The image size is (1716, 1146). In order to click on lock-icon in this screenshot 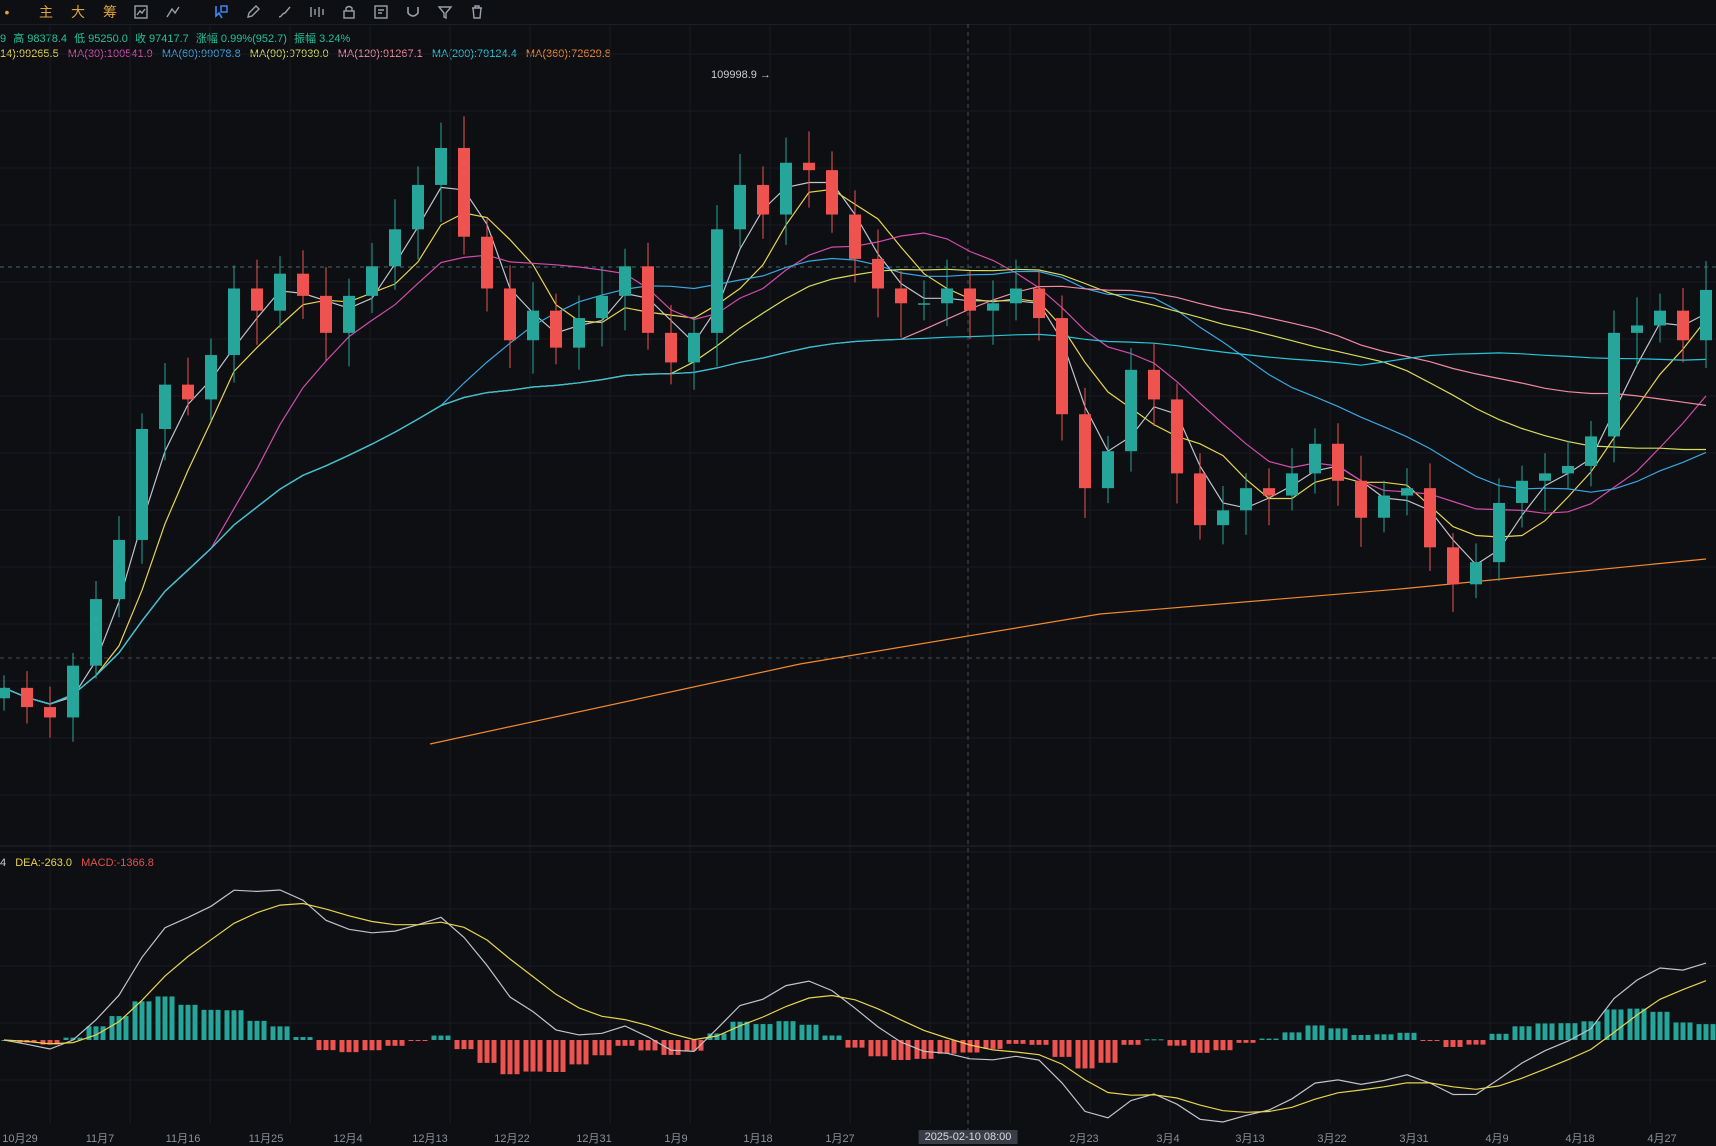, I will do `click(349, 12)`.